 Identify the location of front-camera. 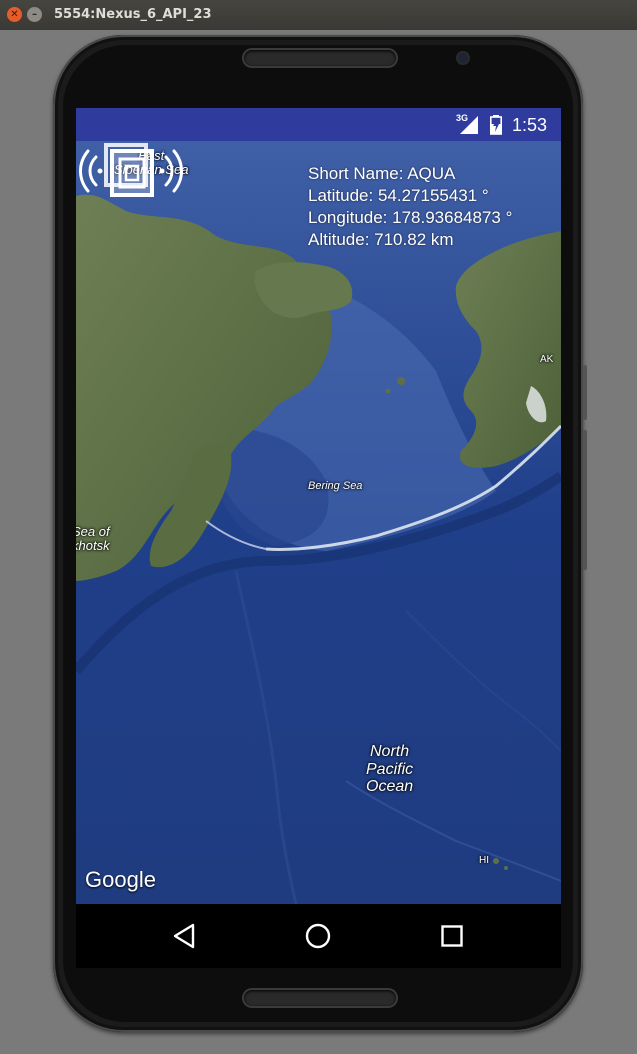
(463, 58).